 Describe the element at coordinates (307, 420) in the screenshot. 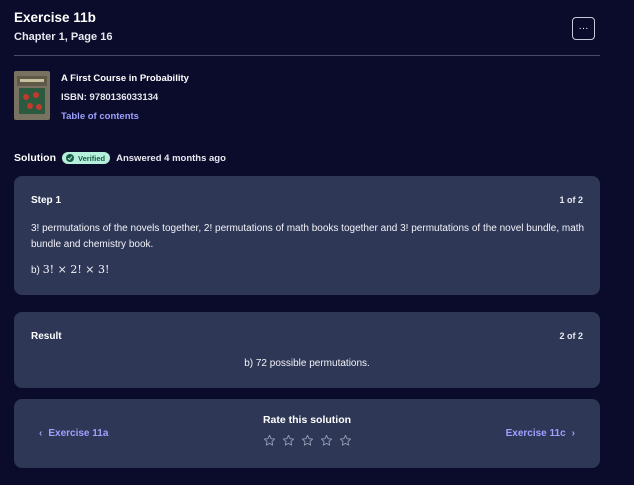

I see `rate-solution-label: Rate this solution` at that location.